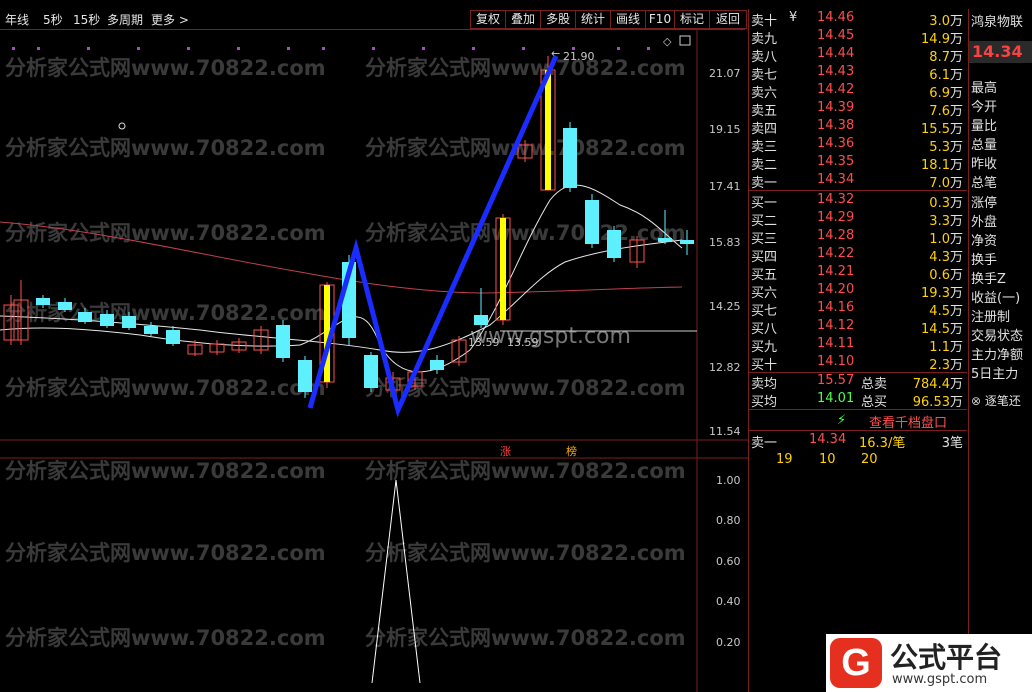 The image size is (1032, 692). Describe the element at coordinates (858, 163) in the screenshot. I see `sell-row: 卖二 14.35 18.1万` at that location.